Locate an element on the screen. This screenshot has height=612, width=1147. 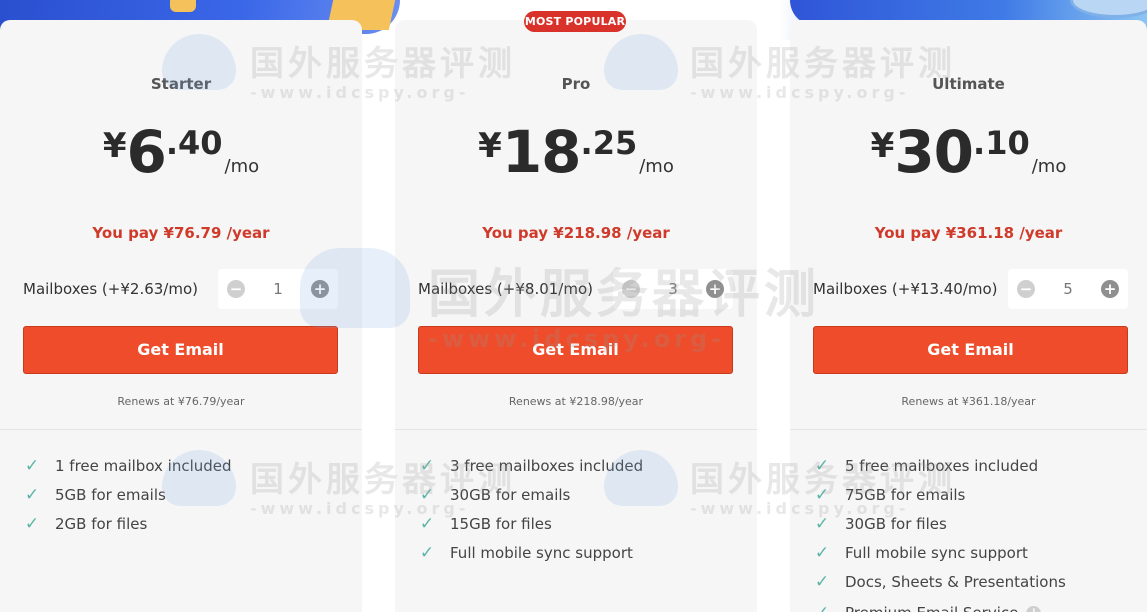
feature-text: 1 free mailbox included is located at coordinates (143, 465).